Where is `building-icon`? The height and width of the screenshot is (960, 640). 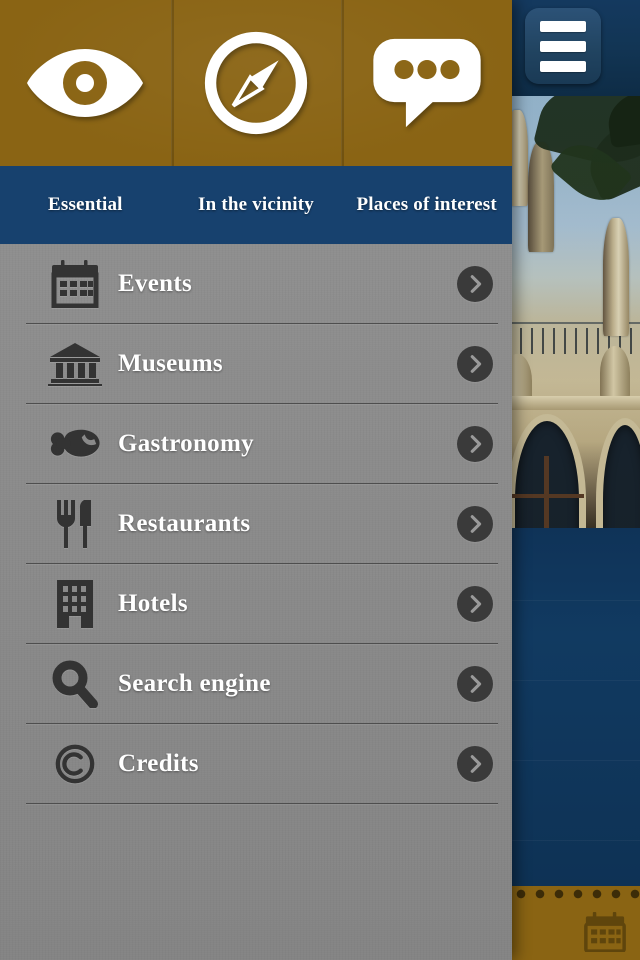
building-icon is located at coordinates (75, 604).